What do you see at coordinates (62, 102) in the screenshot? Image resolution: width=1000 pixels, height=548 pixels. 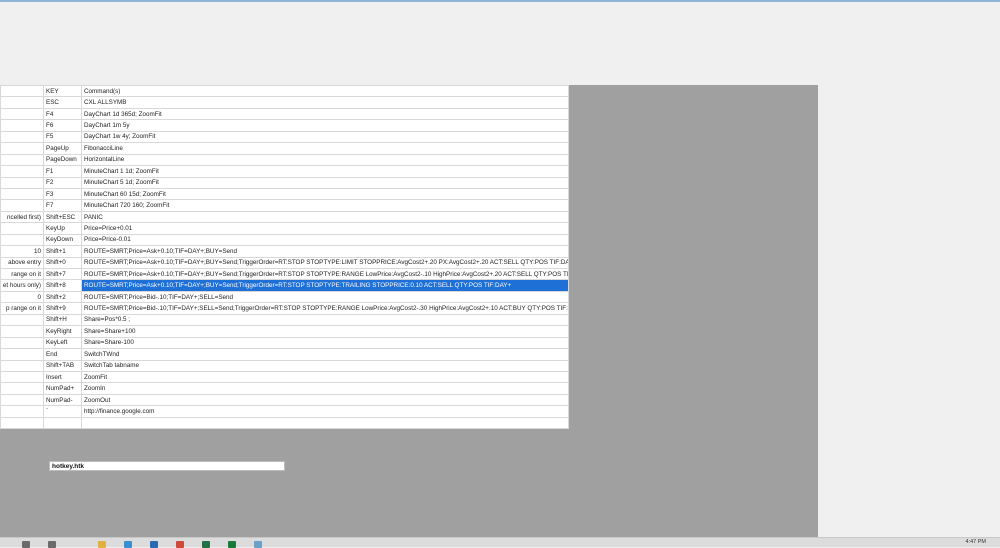 I see `key-cell: ESC` at bounding box center [62, 102].